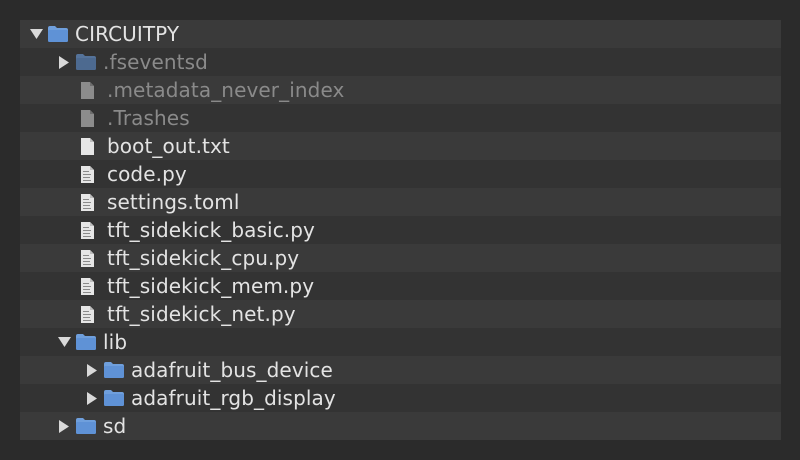  What do you see at coordinates (127, 34) in the screenshot?
I see `tree-item-label: CIRCUITPY` at bounding box center [127, 34].